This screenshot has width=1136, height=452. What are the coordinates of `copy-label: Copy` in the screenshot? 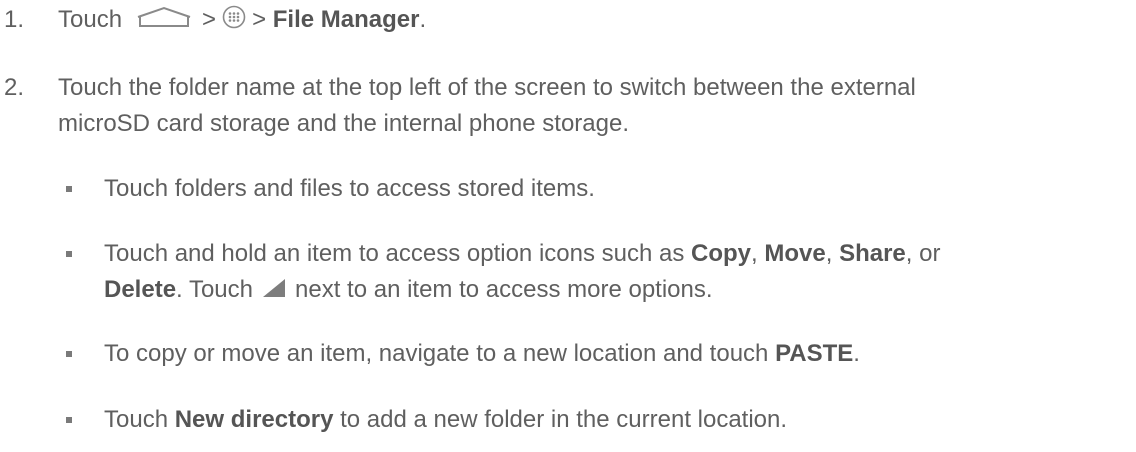 It's located at (721, 253).